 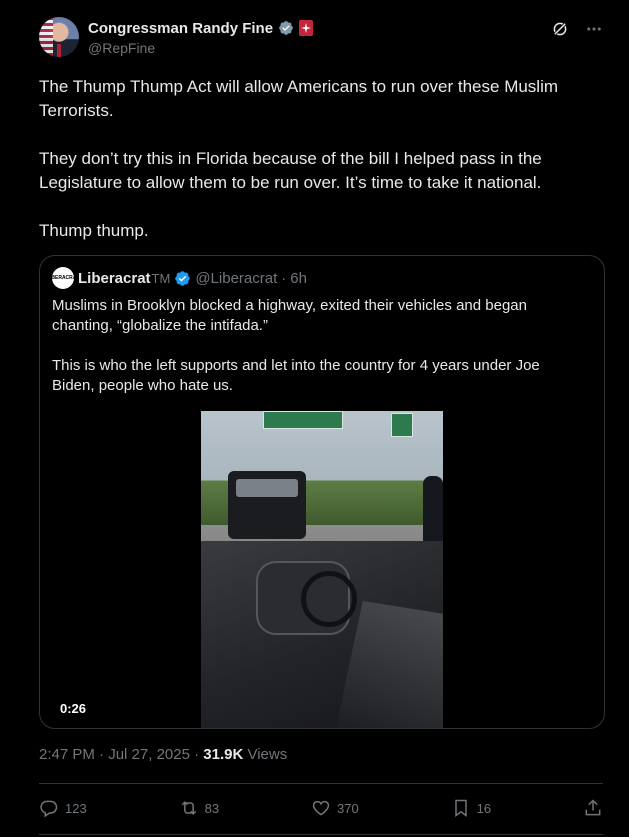 I want to click on quoted-tweet-time: 6h, so click(x=298, y=278).